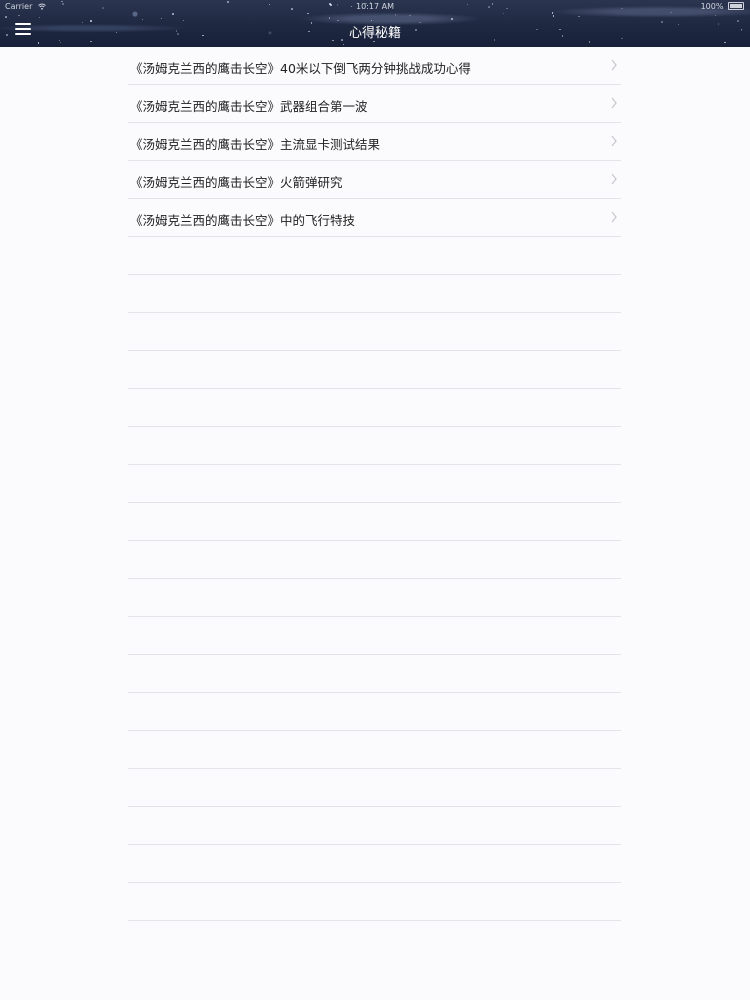  Describe the element at coordinates (255, 144) in the screenshot. I see `list-item-label: 《汤姆克兰西的鹰击长空》主流显卡测试结果` at that location.